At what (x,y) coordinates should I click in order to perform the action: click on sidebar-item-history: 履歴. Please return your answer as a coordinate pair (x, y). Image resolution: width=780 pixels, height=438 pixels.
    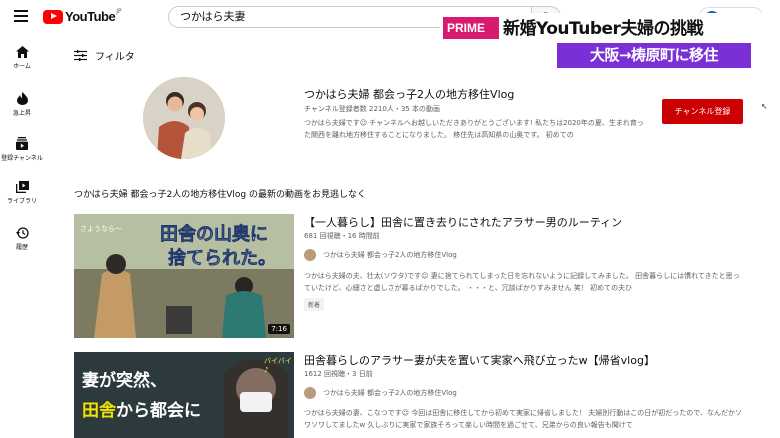
    Looking at the image, I should click on (22, 239).